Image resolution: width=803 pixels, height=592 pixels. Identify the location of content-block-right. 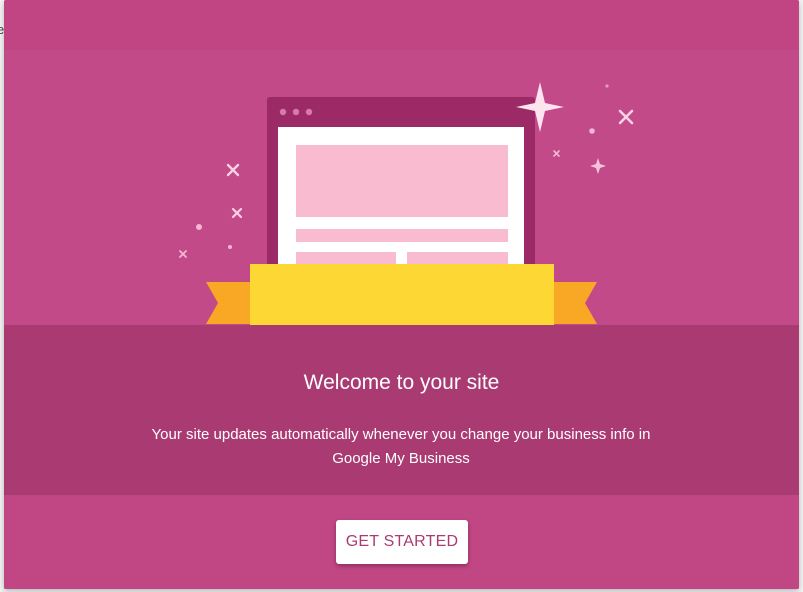
(457, 259).